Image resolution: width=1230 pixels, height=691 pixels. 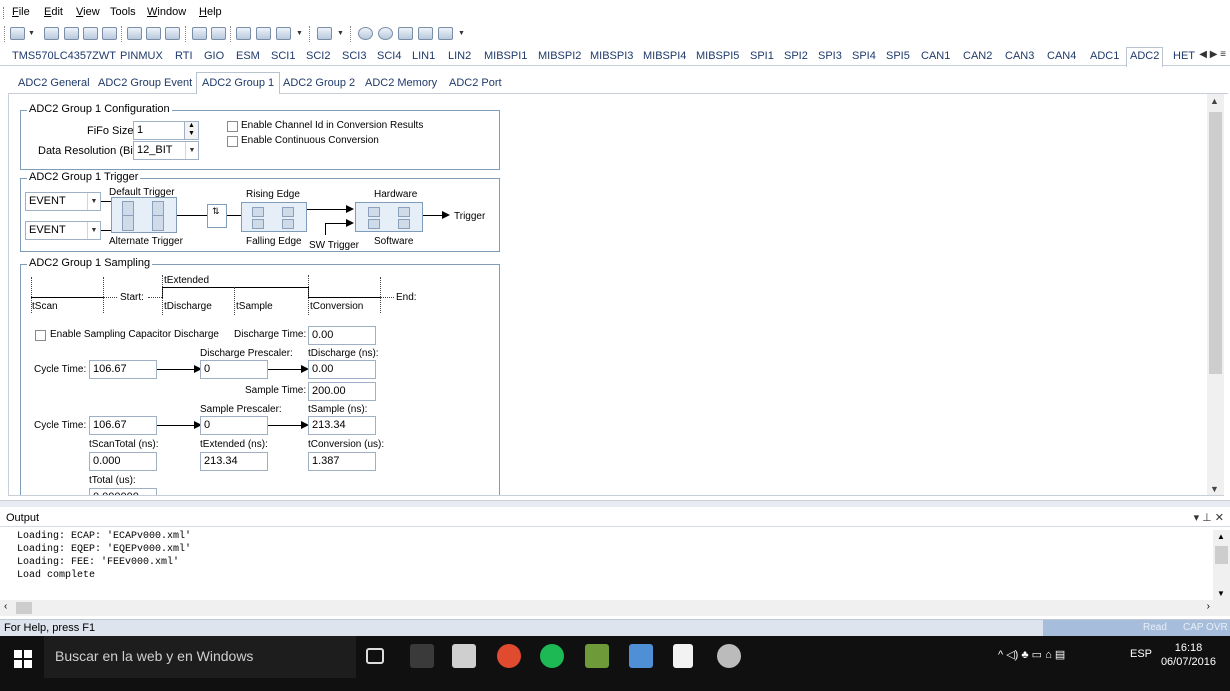 What do you see at coordinates (1184, 56) in the screenshot?
I see `tab-het: HET` at bounding box center [1184, 56].